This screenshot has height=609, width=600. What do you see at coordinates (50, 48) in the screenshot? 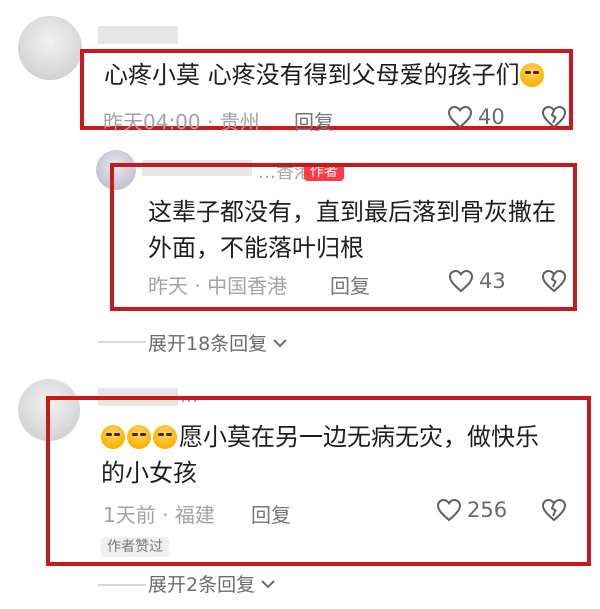
I see `avatar` at bounding box center [50, 48].